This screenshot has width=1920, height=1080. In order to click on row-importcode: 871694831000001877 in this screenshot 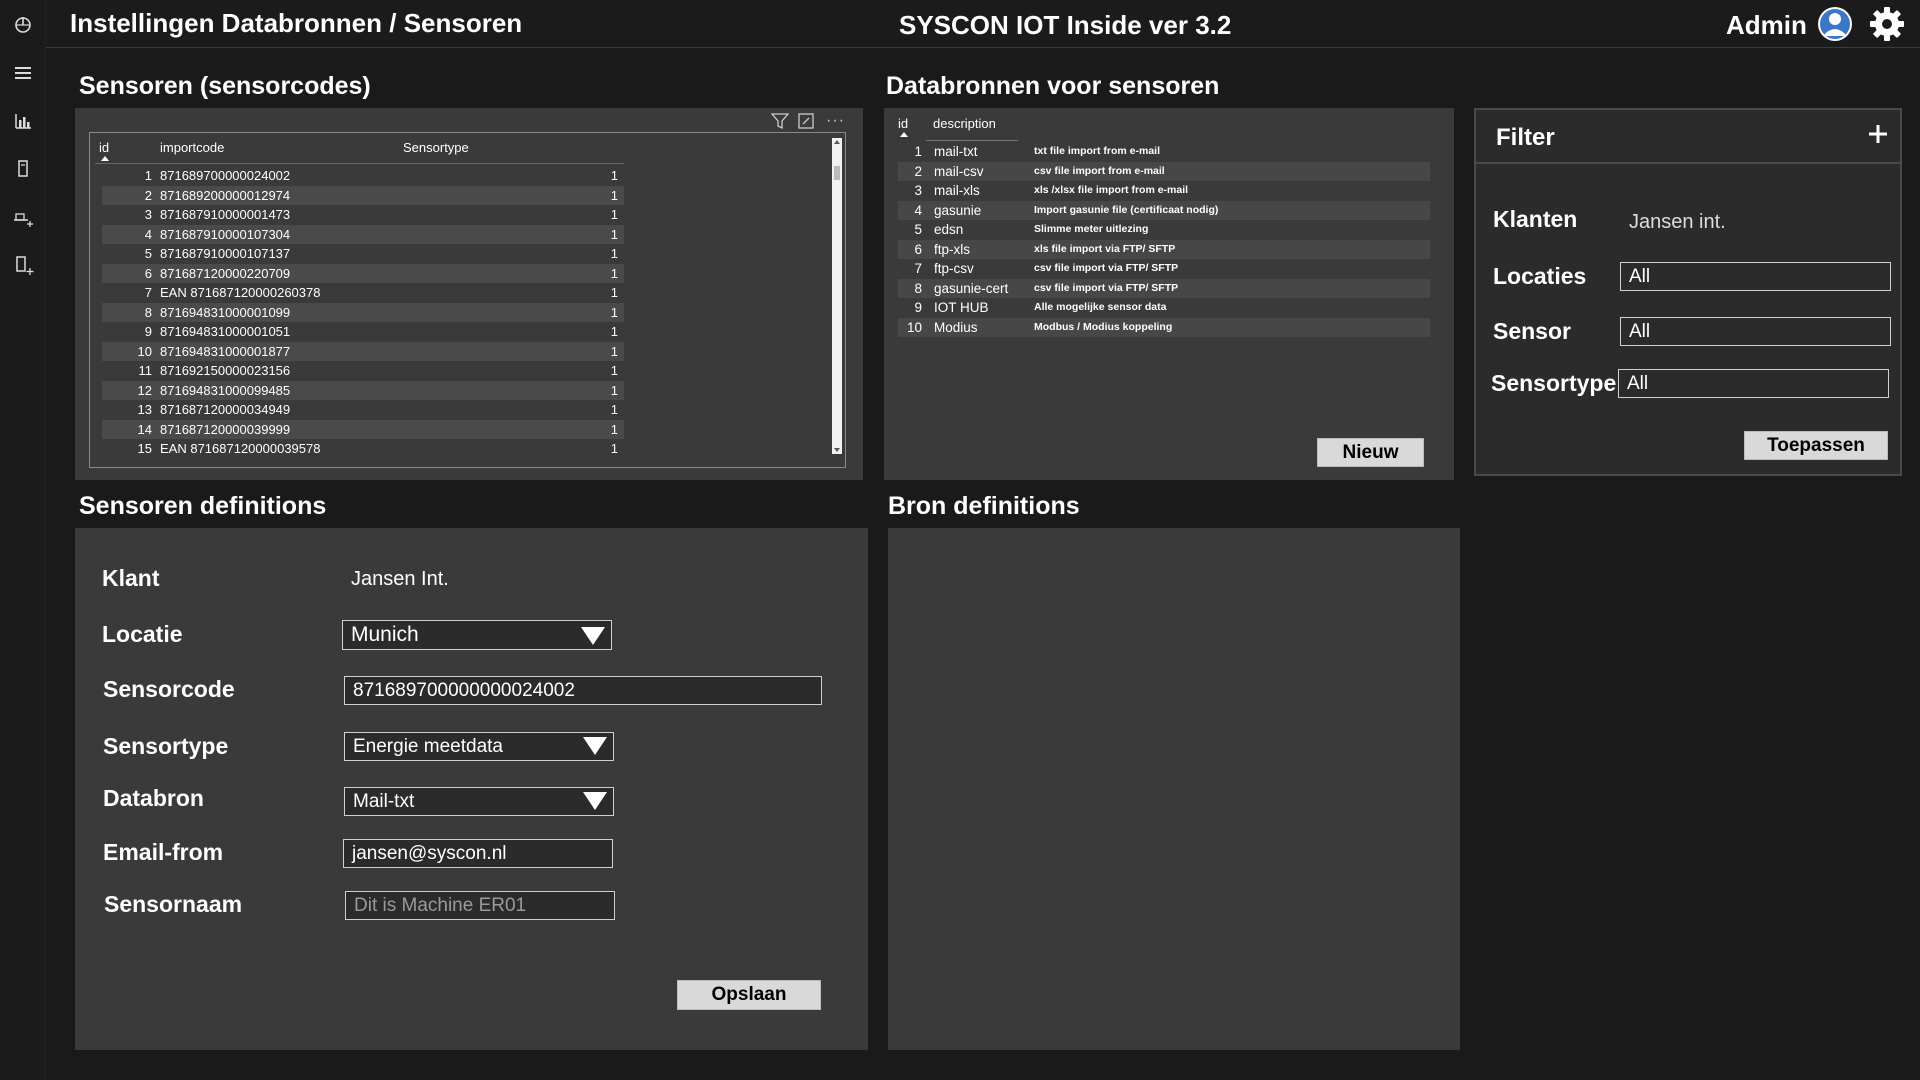, I will do `click(225, 351)`.